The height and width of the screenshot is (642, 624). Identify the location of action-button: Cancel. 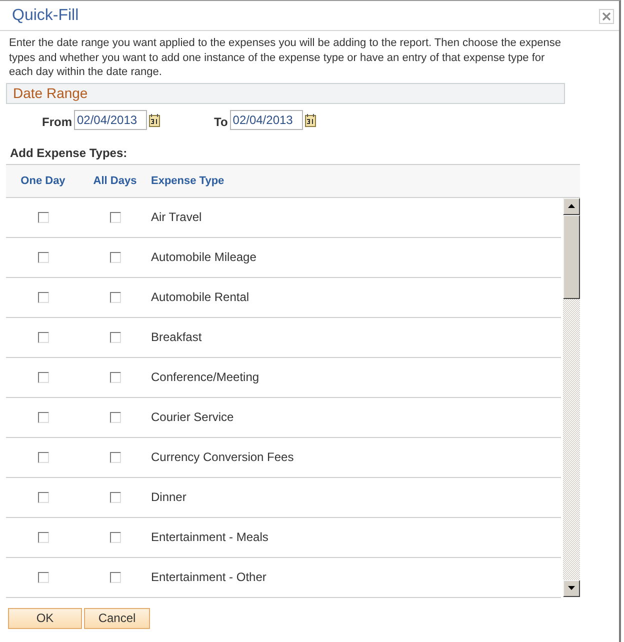
(117, 618).